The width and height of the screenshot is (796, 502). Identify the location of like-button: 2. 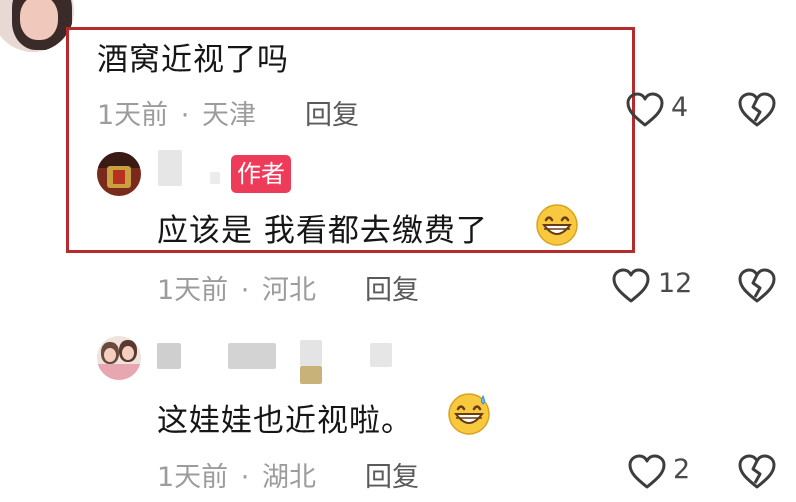
(664, 472).